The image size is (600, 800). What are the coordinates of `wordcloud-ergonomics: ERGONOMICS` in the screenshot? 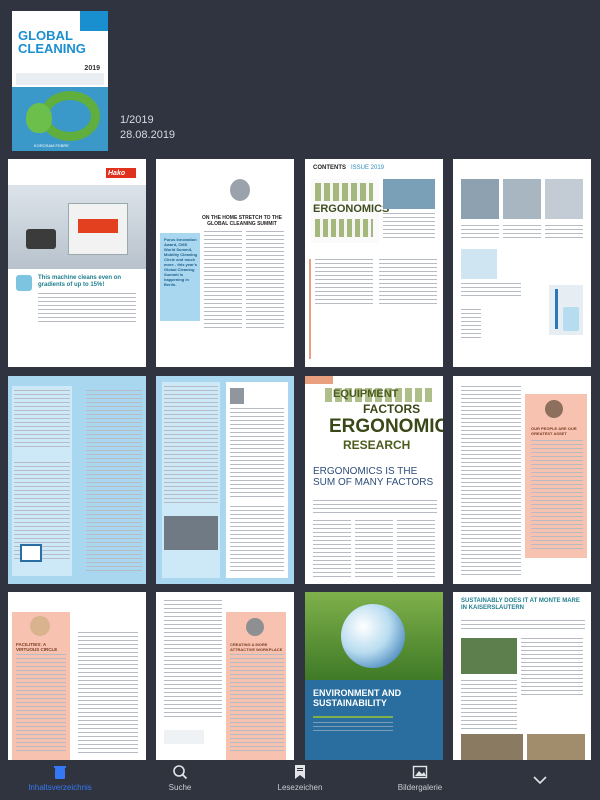 It's located at (386, 426).